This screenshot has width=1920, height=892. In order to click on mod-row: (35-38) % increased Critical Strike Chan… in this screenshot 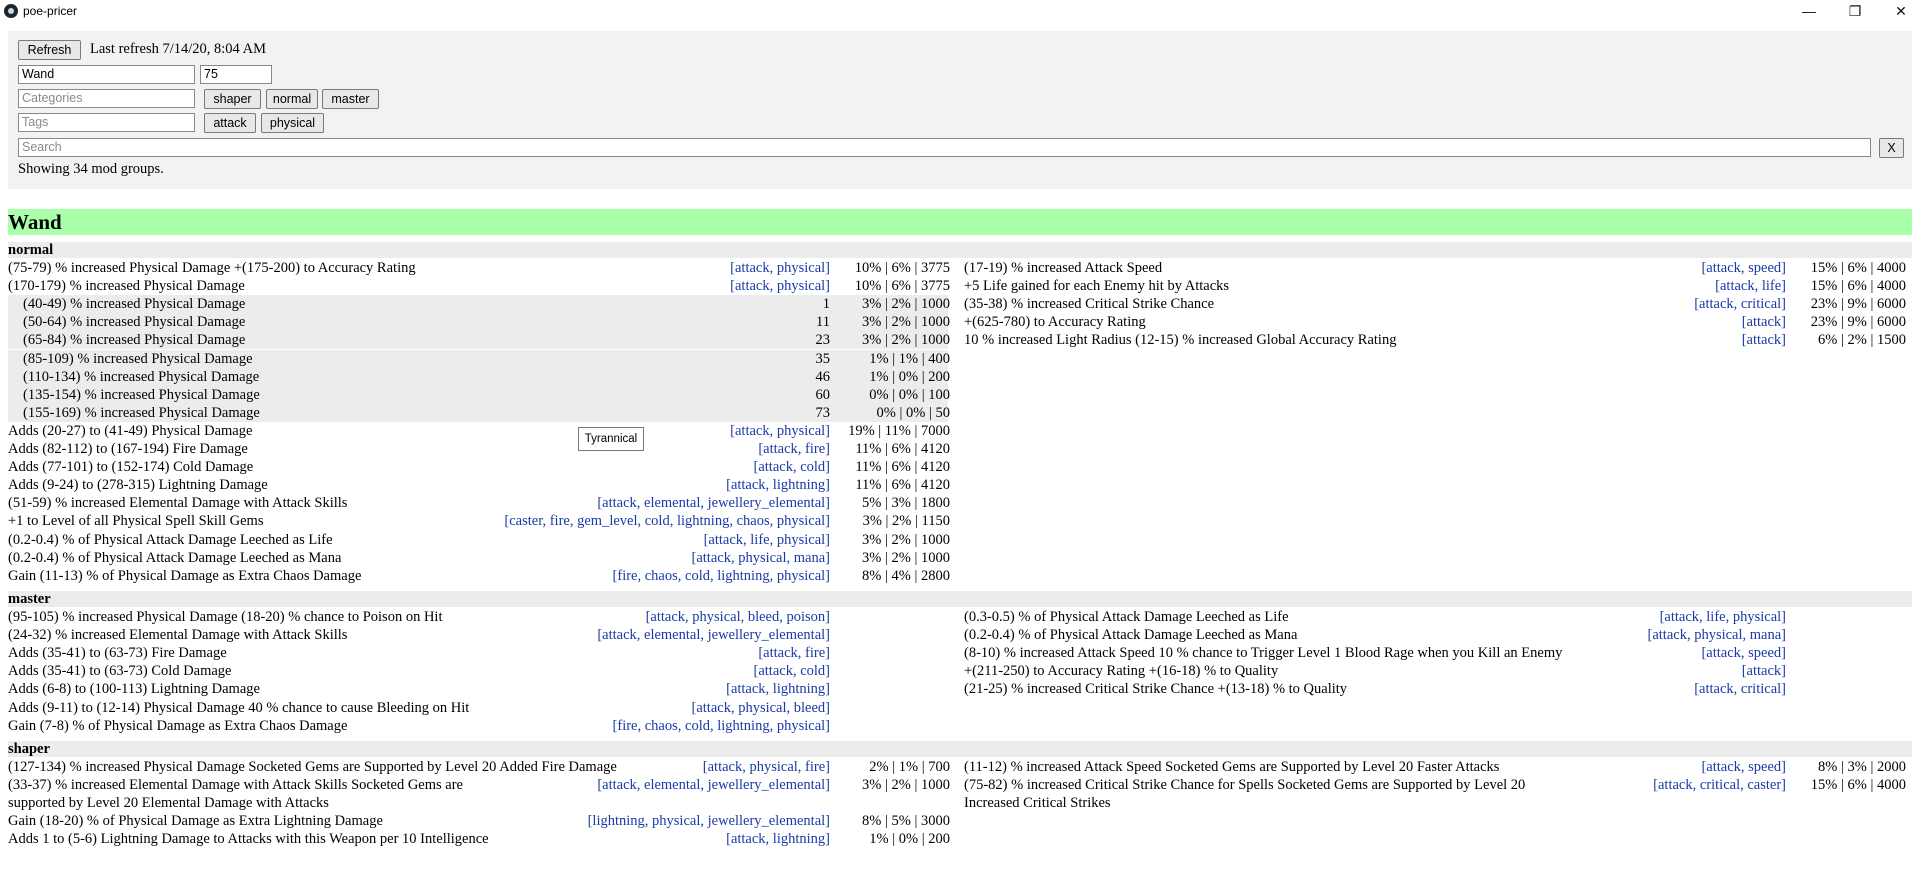, I will do `click(1435, 304)`.